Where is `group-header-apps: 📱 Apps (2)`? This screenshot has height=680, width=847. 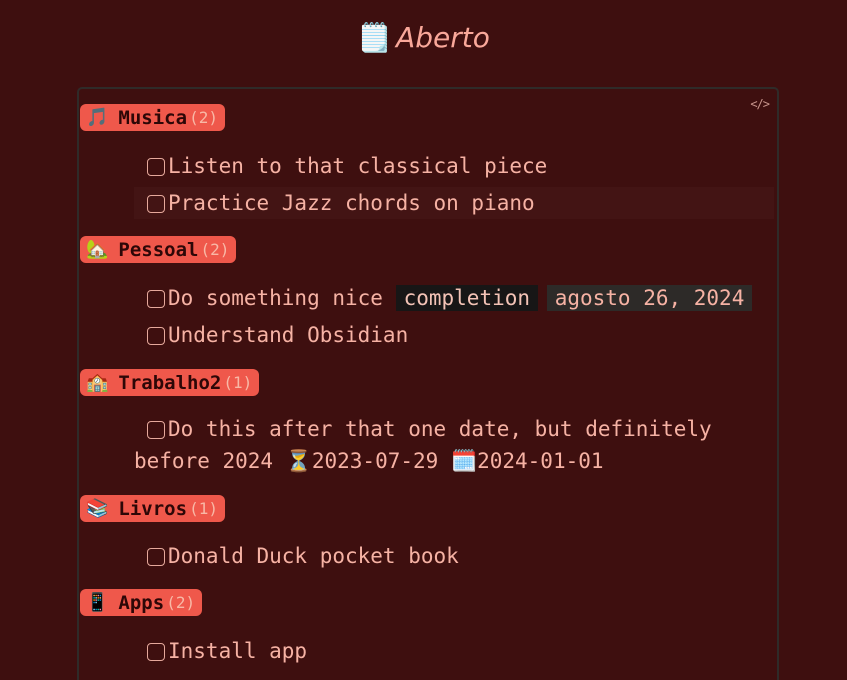 group-header-apps: 📱 Apps (2) is located at coordinates (141, 602).